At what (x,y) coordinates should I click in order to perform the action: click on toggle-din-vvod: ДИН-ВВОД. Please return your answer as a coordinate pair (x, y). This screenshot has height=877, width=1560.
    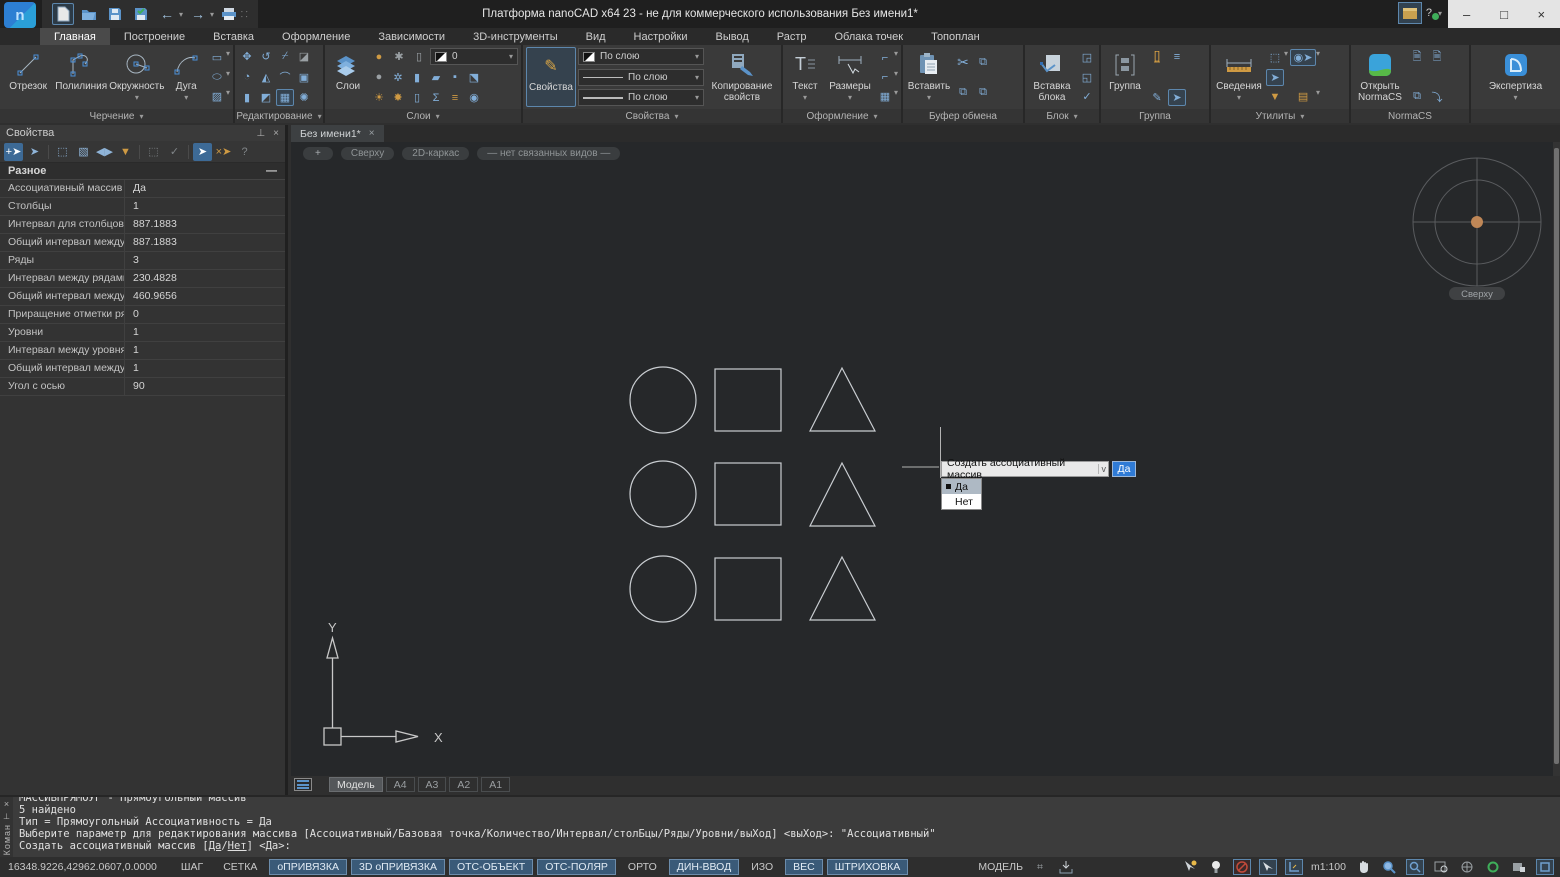
    Looking at the image, I should click on (704, 867).